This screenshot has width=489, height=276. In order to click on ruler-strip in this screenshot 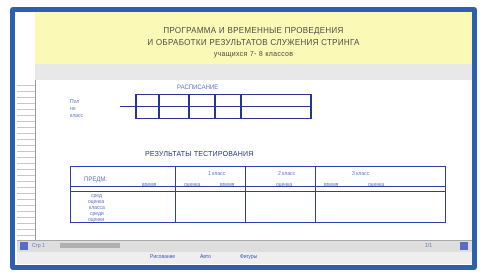, I will do `click(253, 72)`.